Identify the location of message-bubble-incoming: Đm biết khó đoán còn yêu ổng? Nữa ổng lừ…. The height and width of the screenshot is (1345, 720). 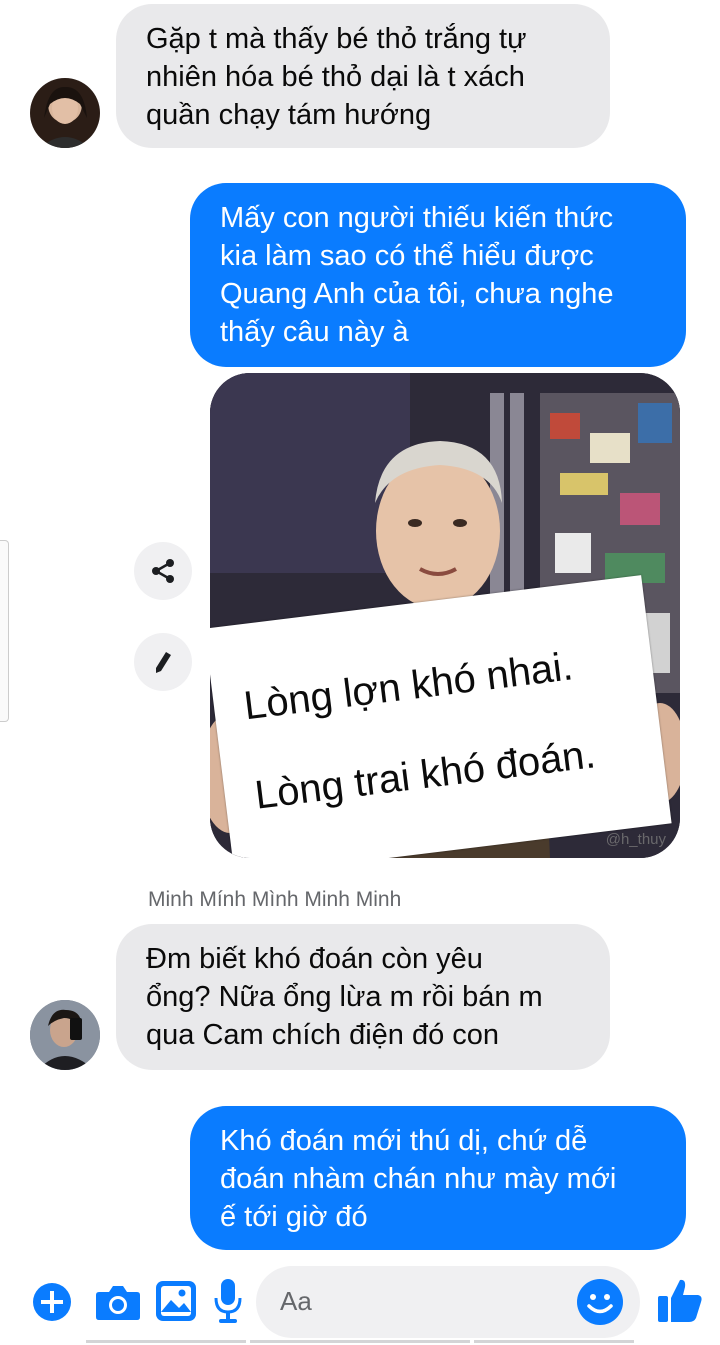
(363, 997).